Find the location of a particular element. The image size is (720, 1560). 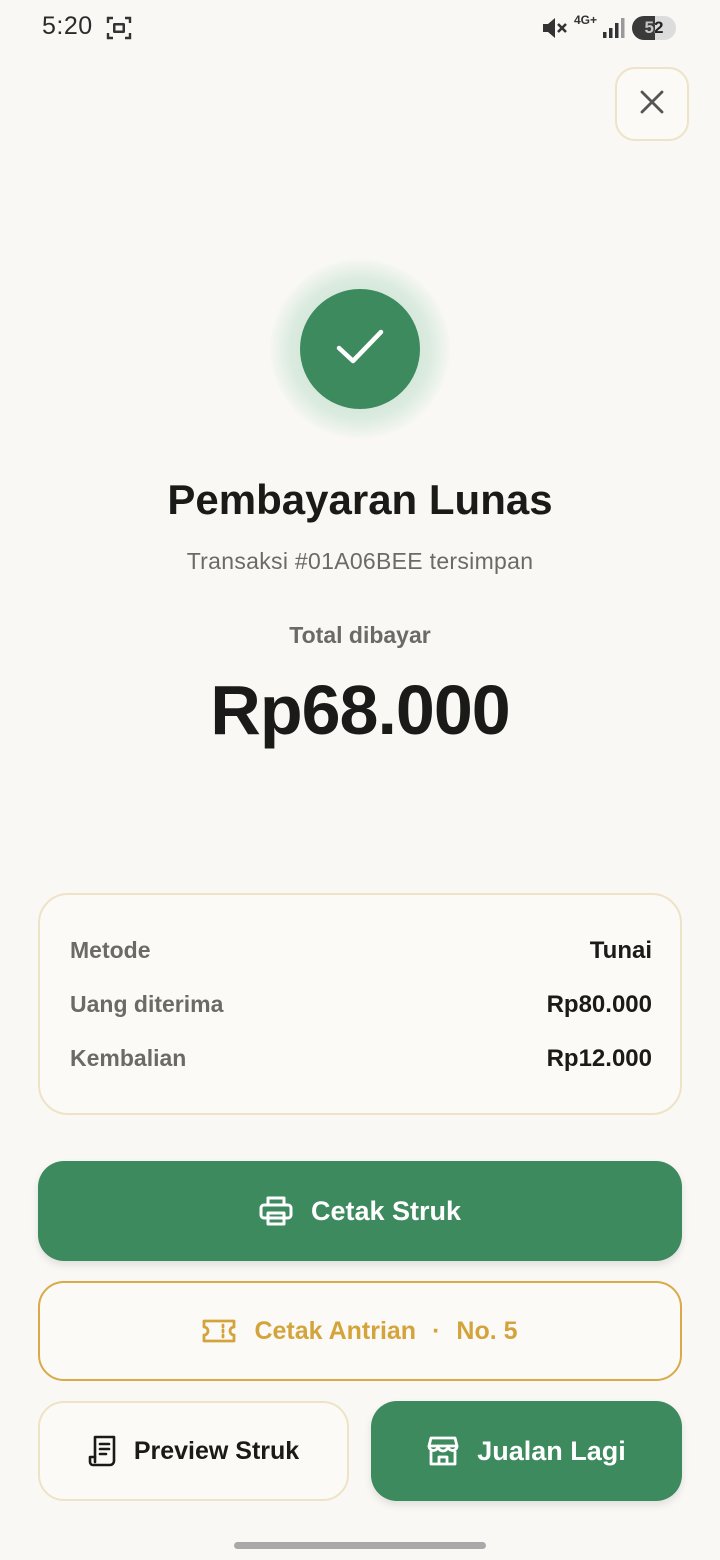

success-badge is located at coordinates (360, 349).